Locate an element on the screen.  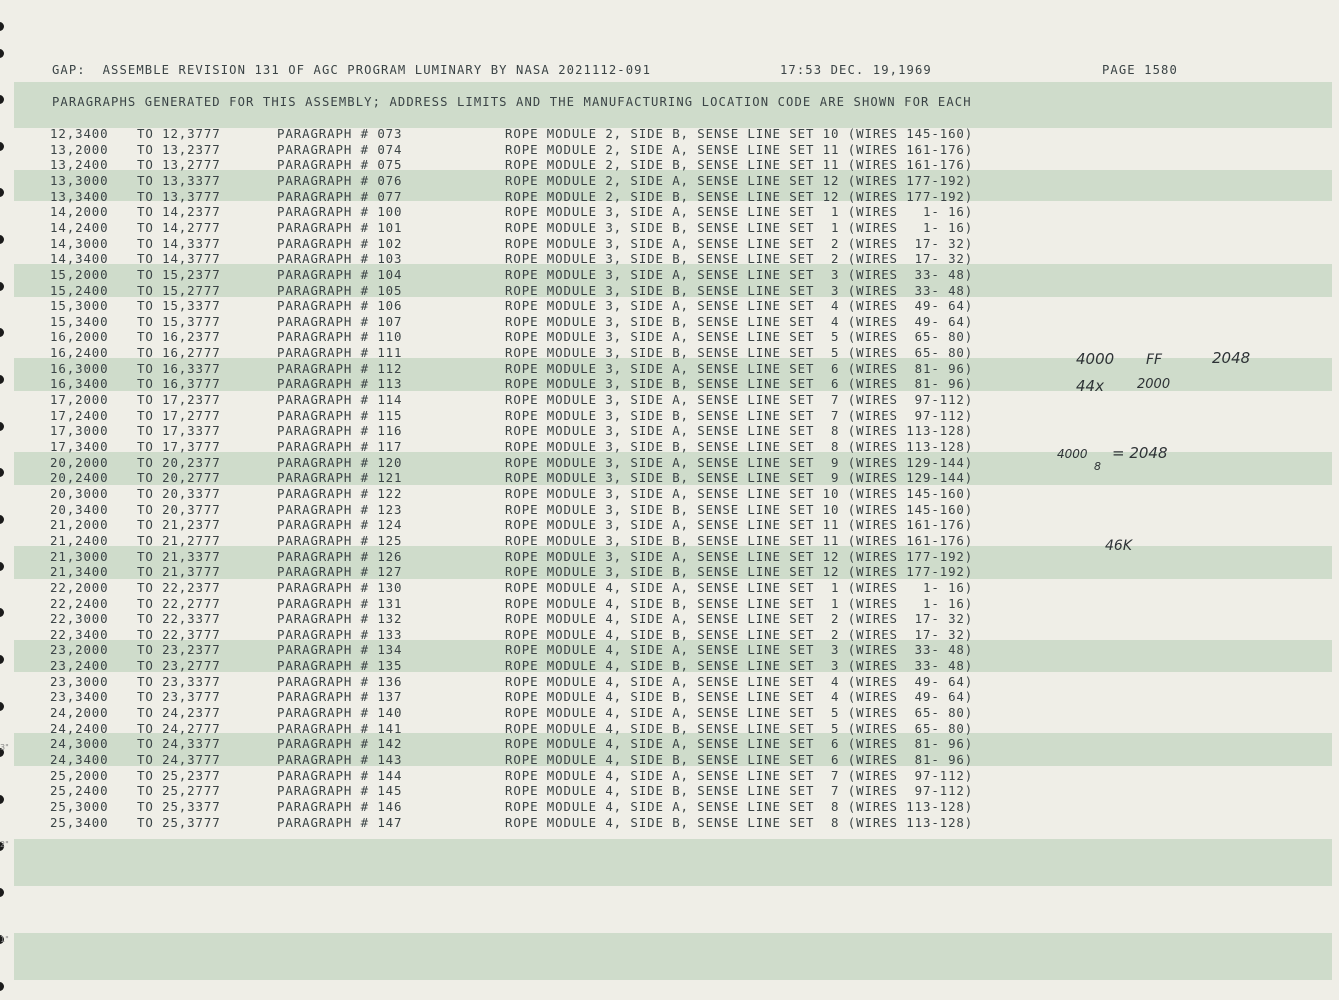
paragraph-number: PARAGRAPH # 102 is located at coordinates (340, 243).